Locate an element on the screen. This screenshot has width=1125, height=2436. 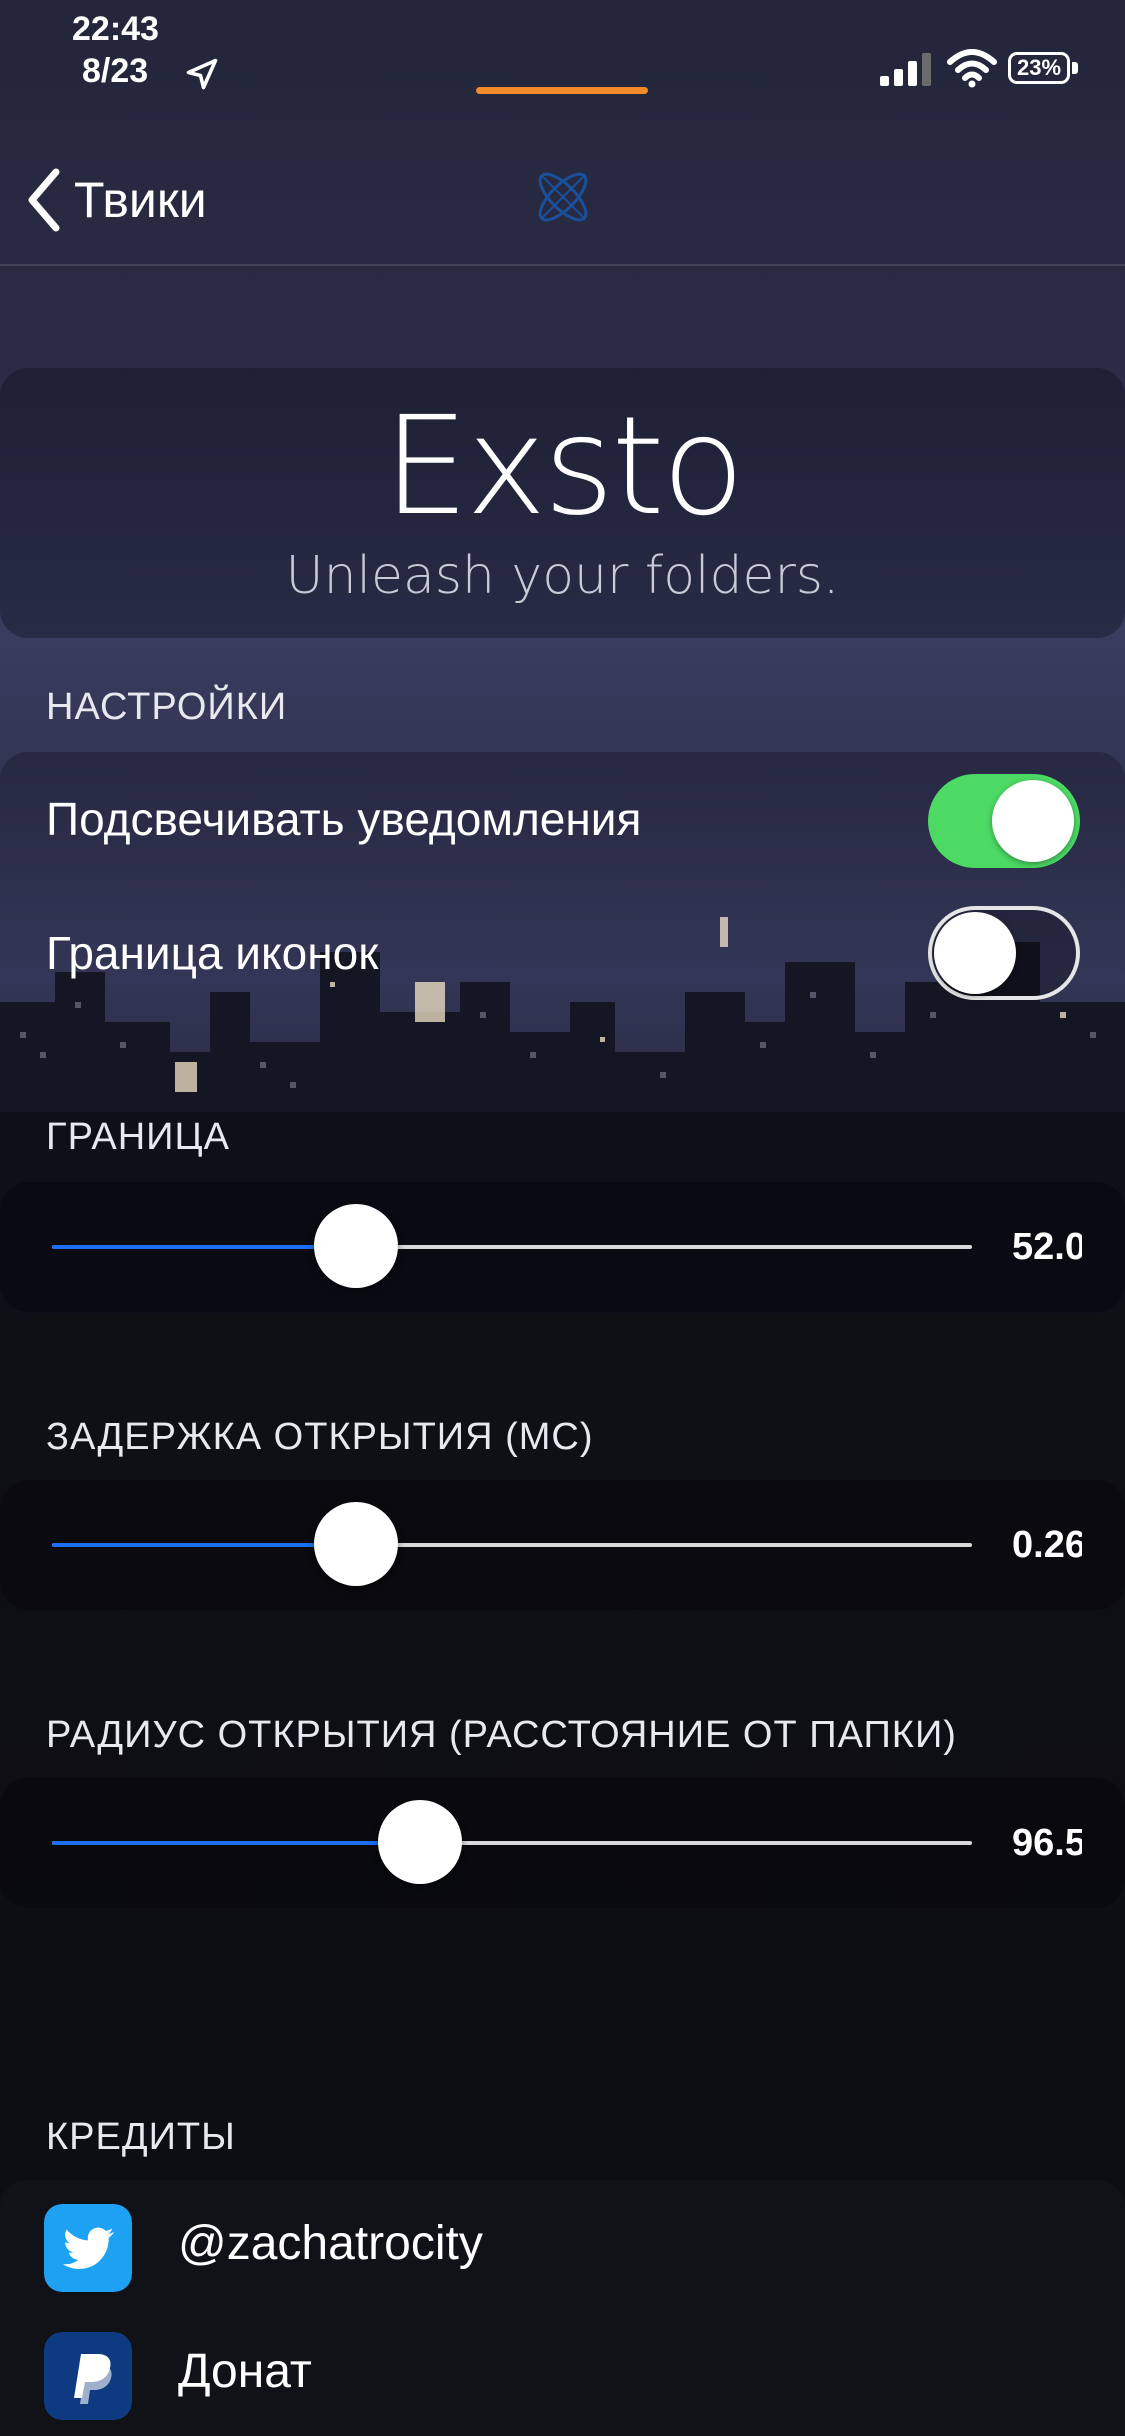
battery-percent: 23% is located at coordinates (1039, 68).